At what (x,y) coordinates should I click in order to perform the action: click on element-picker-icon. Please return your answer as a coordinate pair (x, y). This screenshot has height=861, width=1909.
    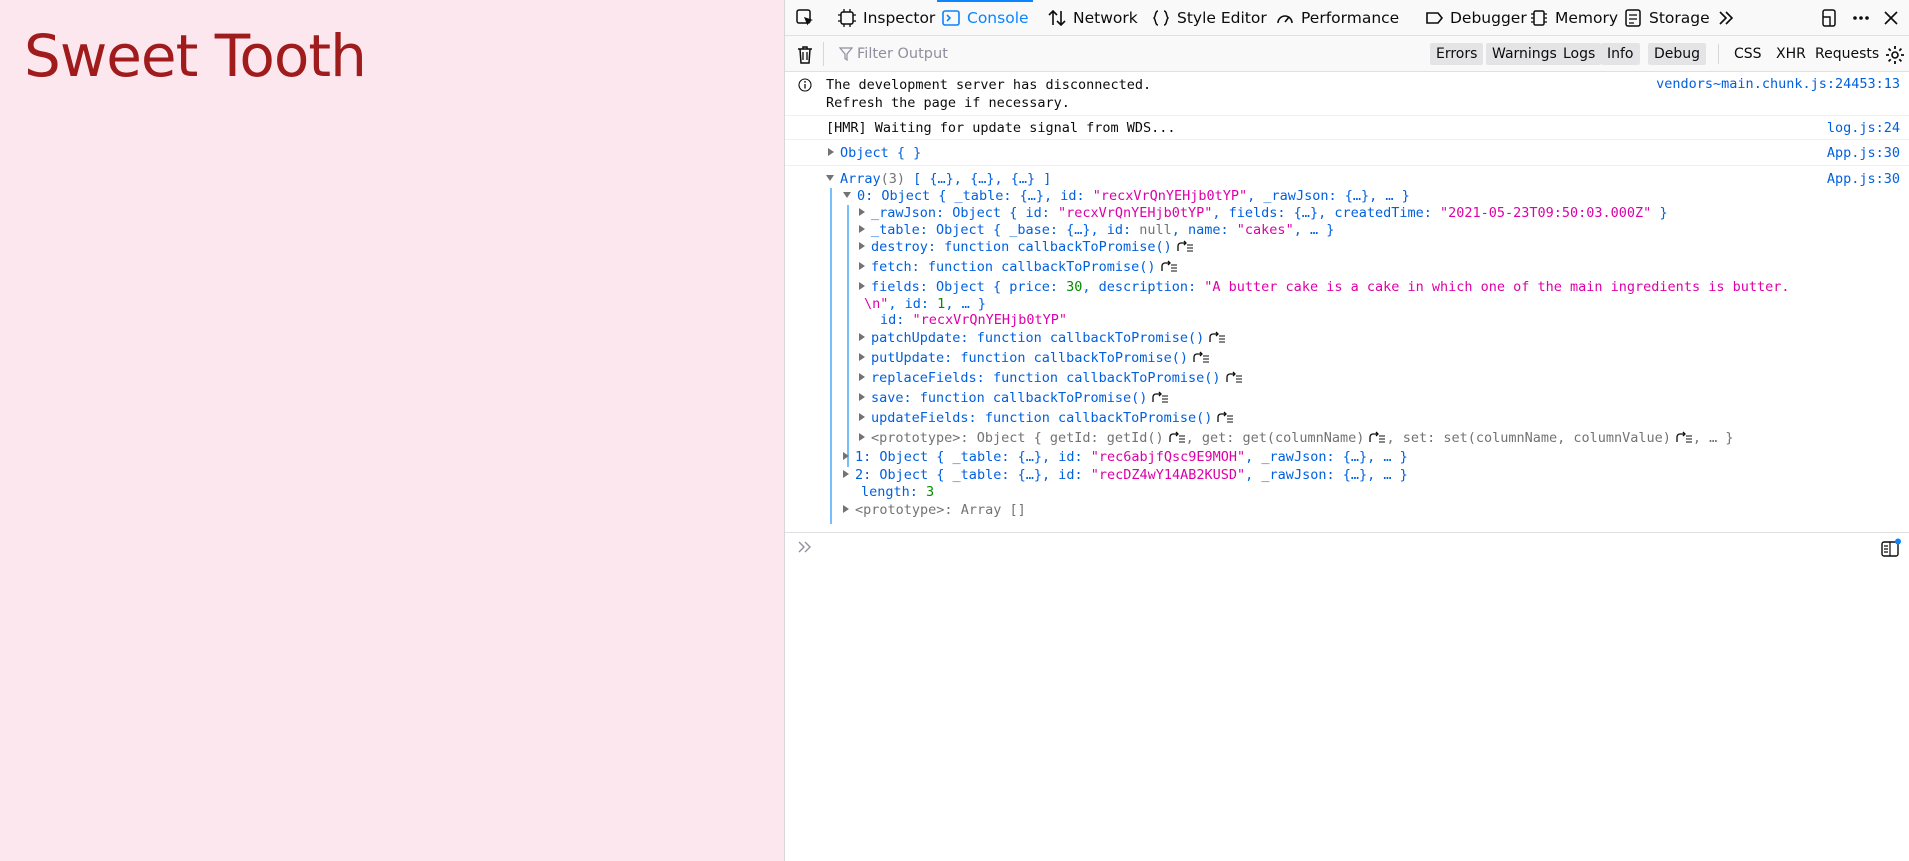
    Looking at the image, I should click on (805, 18).